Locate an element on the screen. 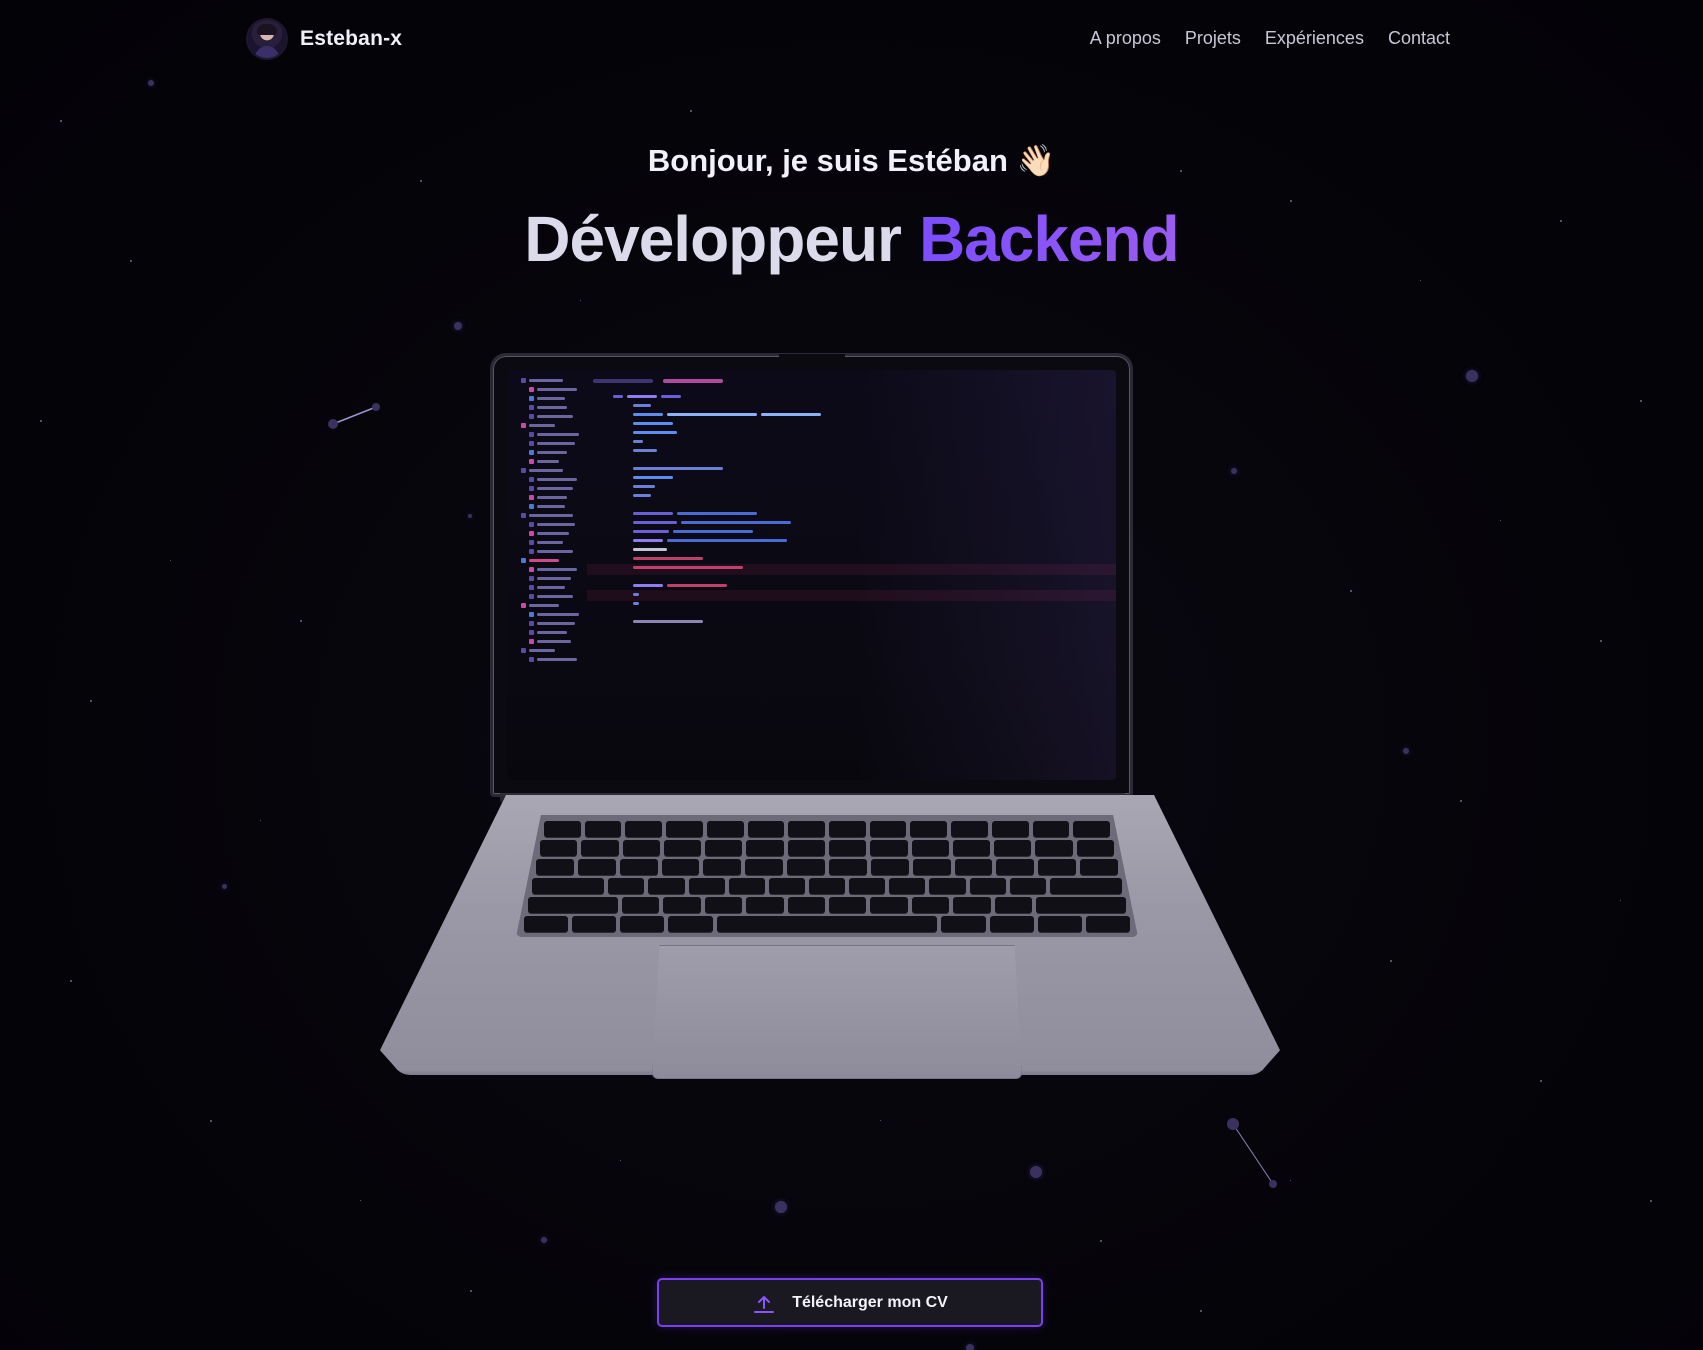 The image size is (1703, 1350). nav-link-experiences: Expériences is located at coordinates (1314, 38).